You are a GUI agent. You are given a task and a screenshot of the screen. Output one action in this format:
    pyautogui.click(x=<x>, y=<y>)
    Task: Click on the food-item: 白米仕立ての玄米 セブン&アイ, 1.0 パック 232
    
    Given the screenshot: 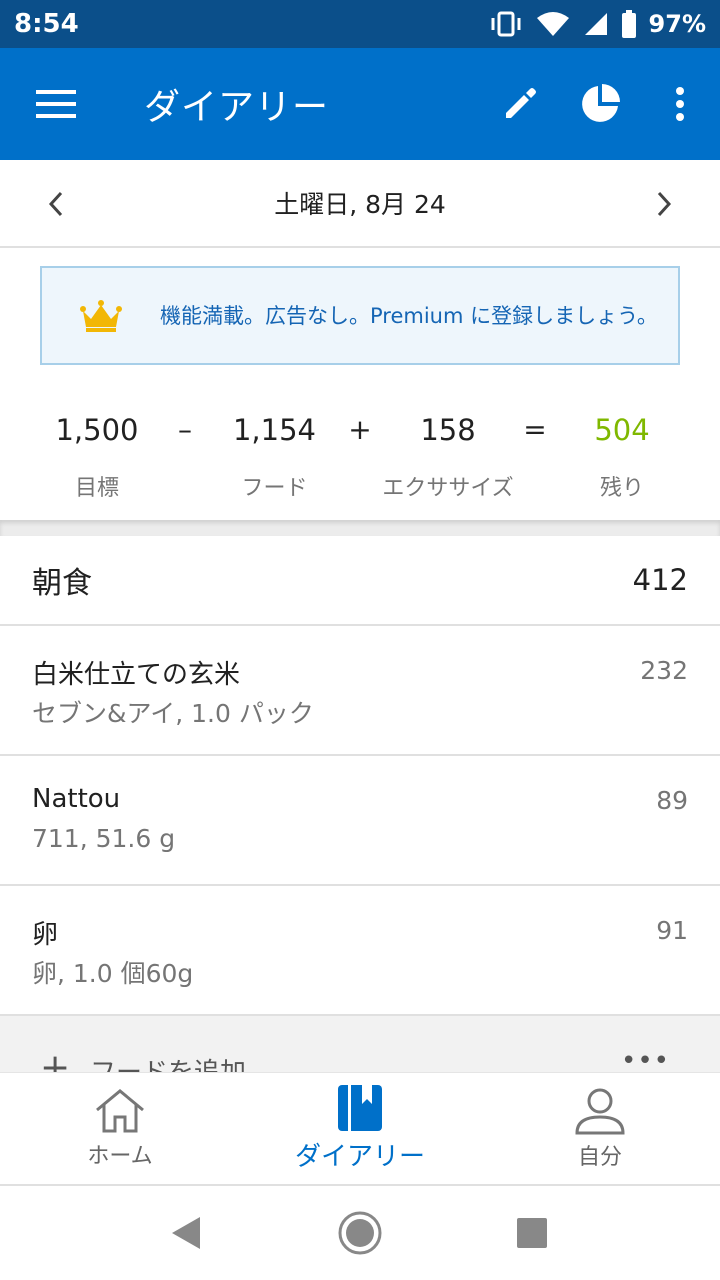 What is the action you would take?
    pyautogui.click(x=360, y=691)
    